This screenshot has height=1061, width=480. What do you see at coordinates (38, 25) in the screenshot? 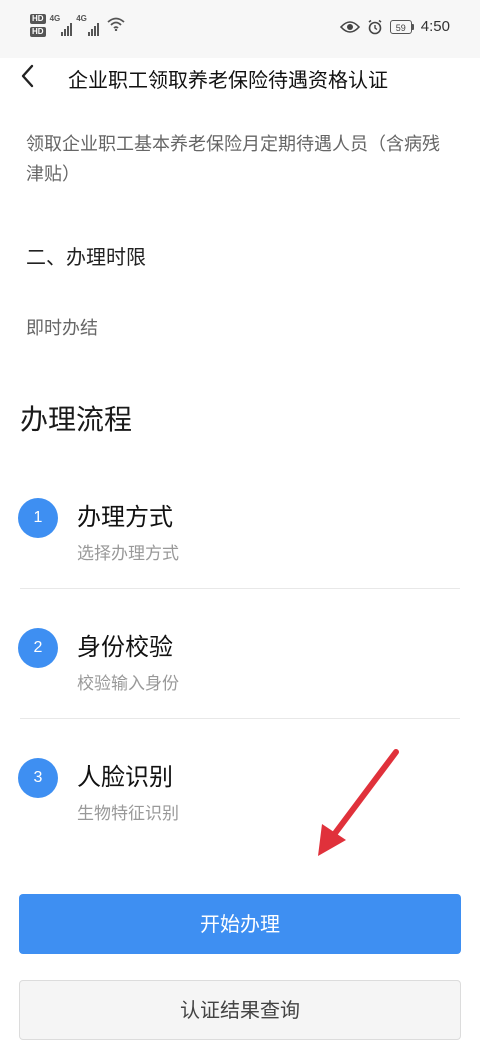
I see `hd-icon: HD HD` at bounding box center [38, 25].